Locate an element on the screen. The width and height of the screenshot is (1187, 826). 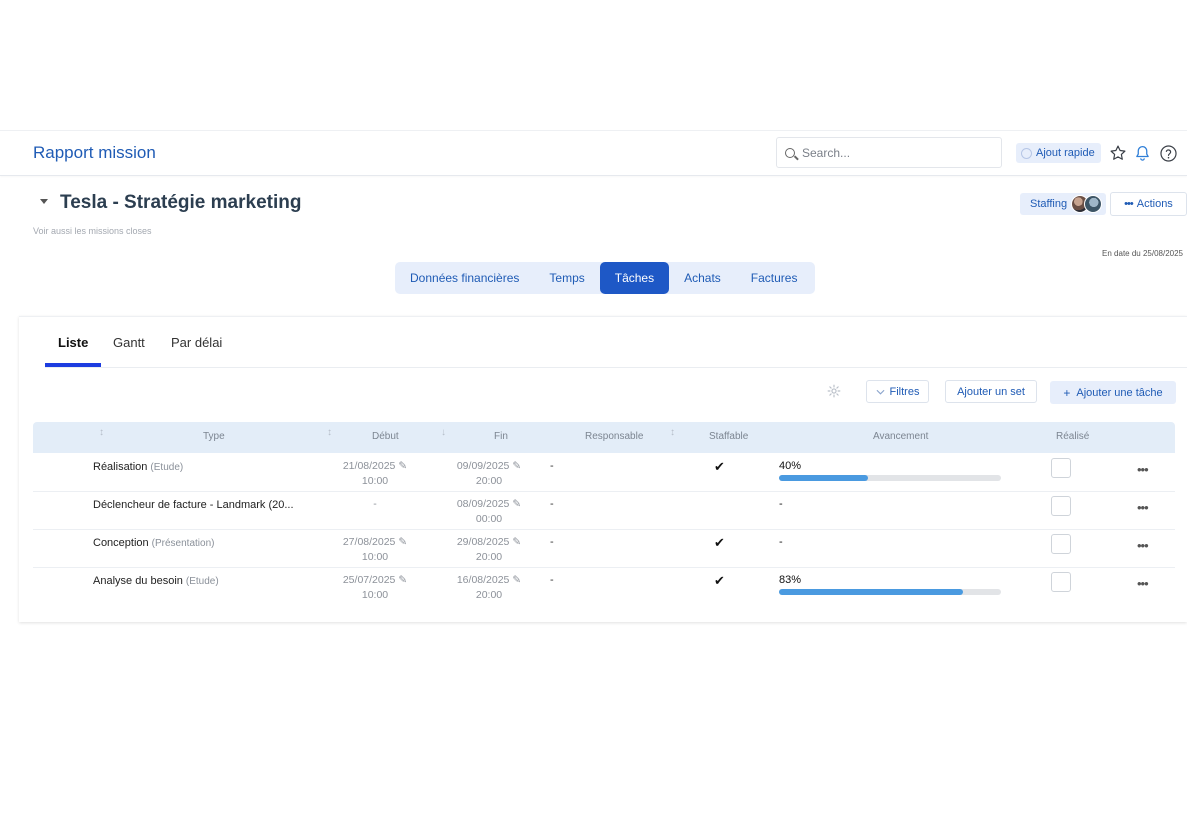
staffable-check: ✔ is located at coordinates (719, 542).